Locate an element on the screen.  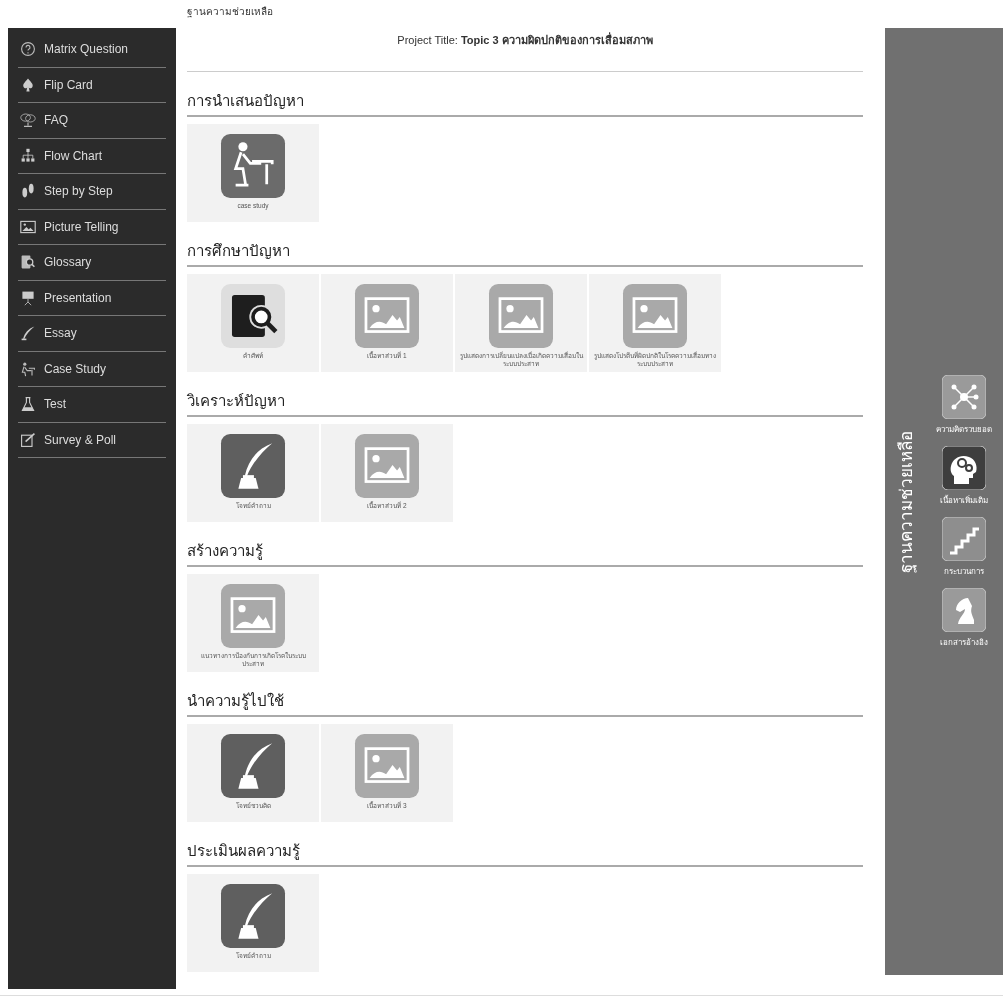
sidebar-item: Glossary is located at coordinates (92, 263).